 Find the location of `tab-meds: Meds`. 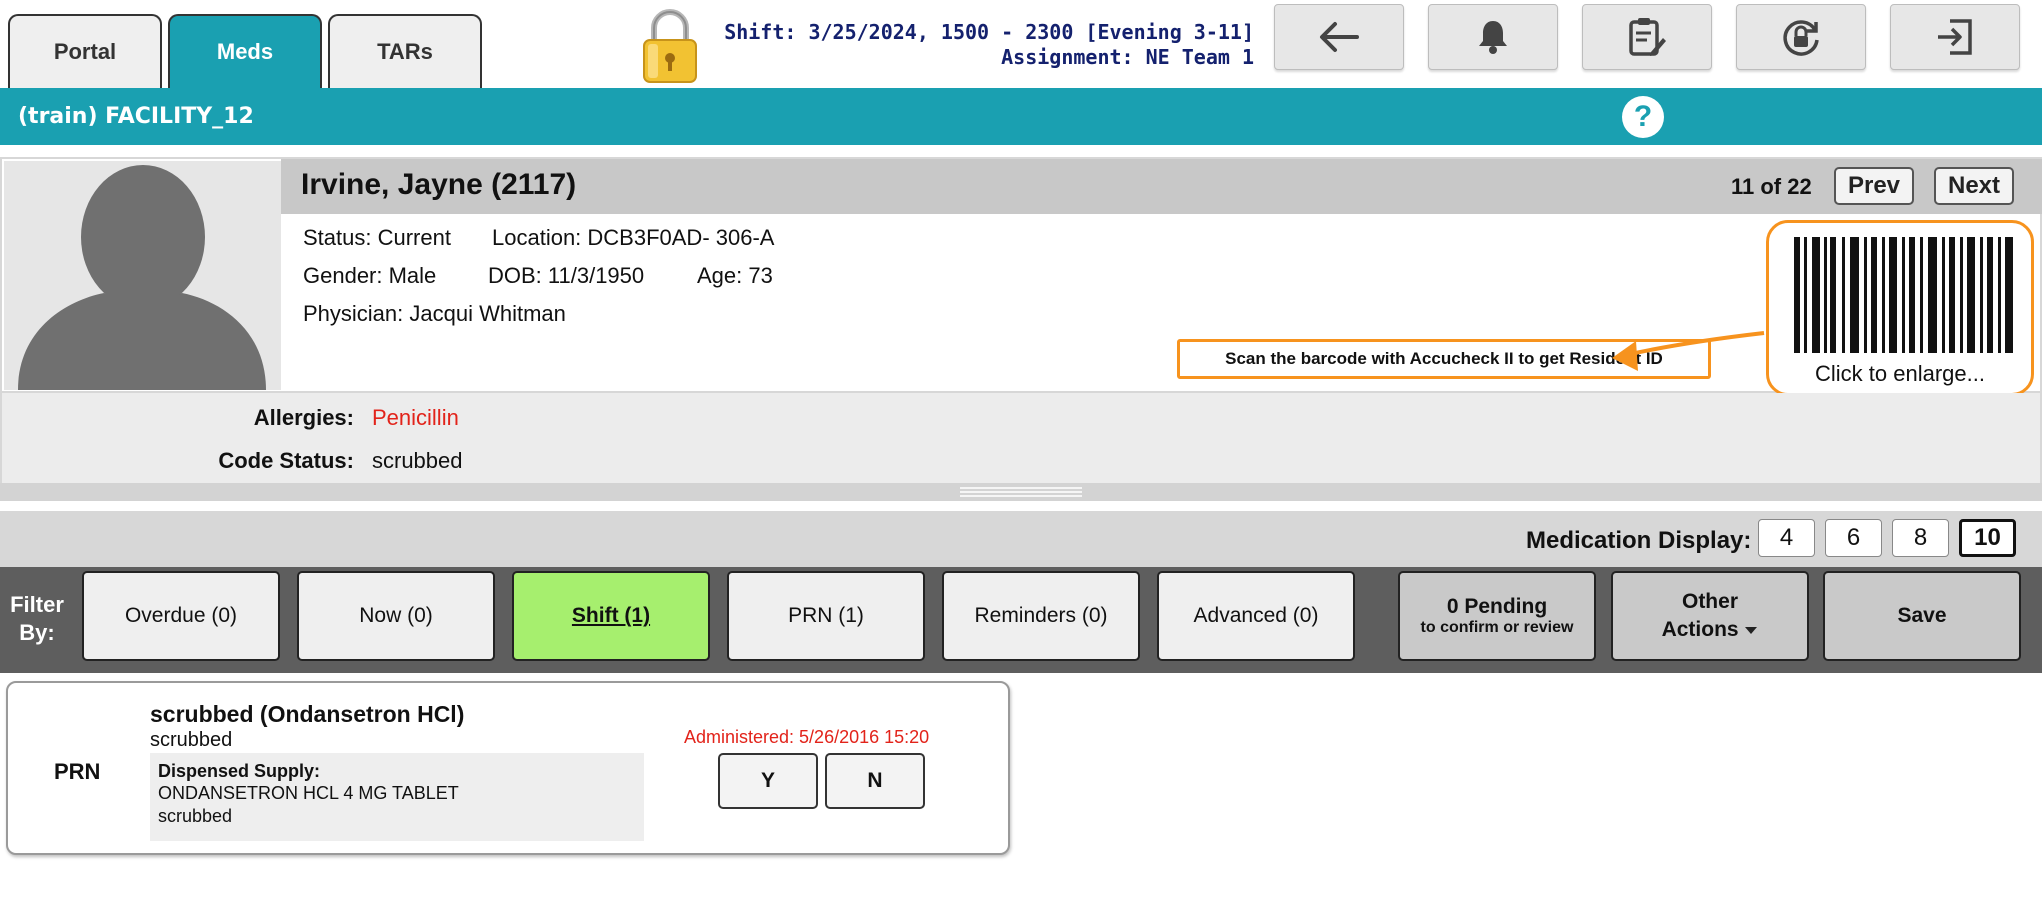

tab-meds: Meds is located at coordinates (245, 51).